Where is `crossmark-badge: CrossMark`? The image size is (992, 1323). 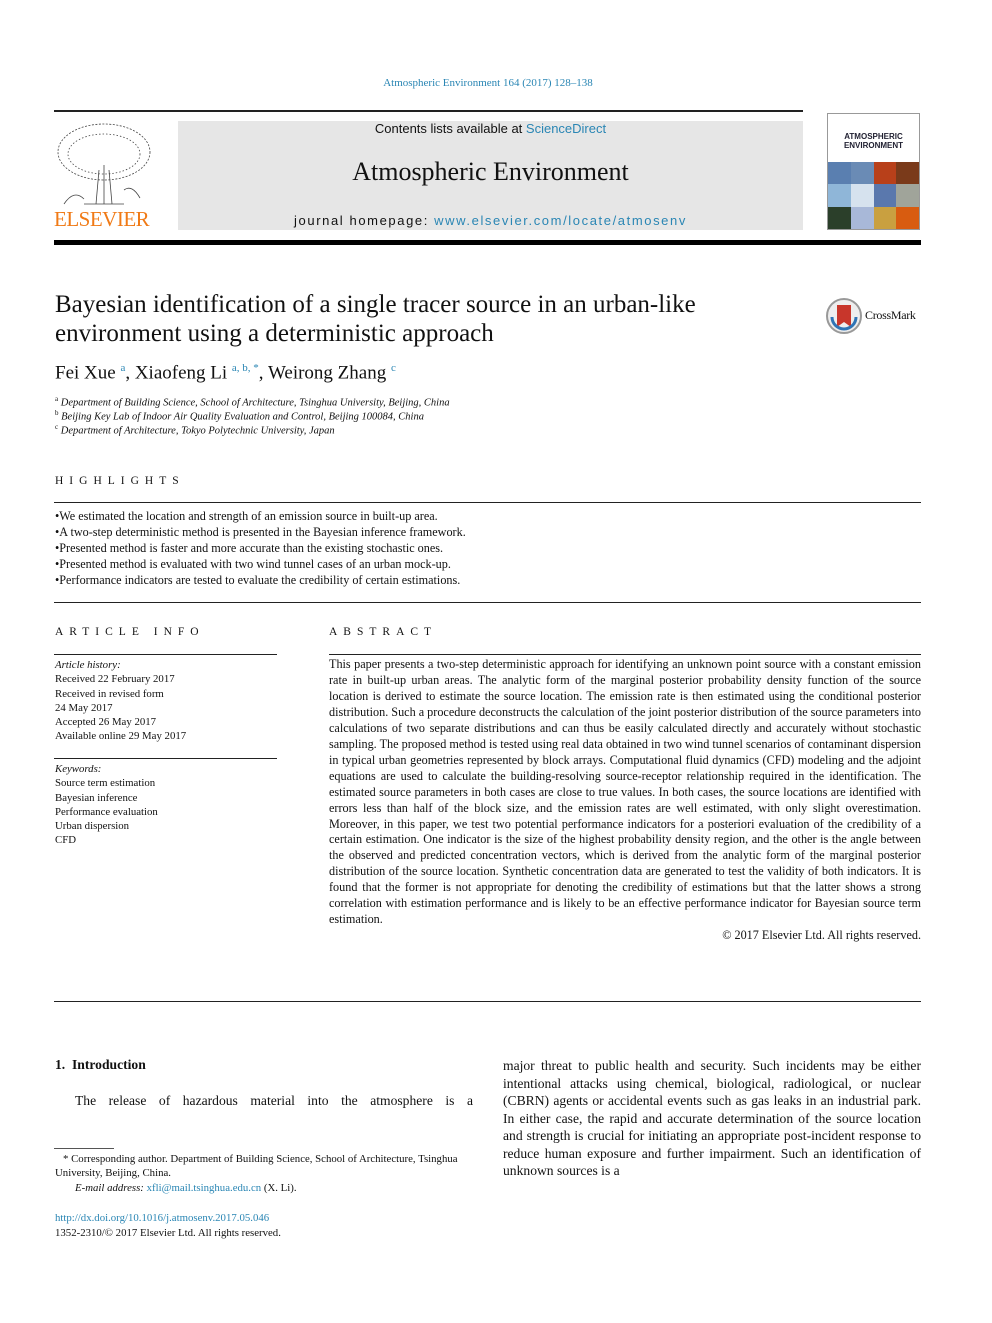 crossmark-badge: CrossMark is located at coordinates (875, 315).